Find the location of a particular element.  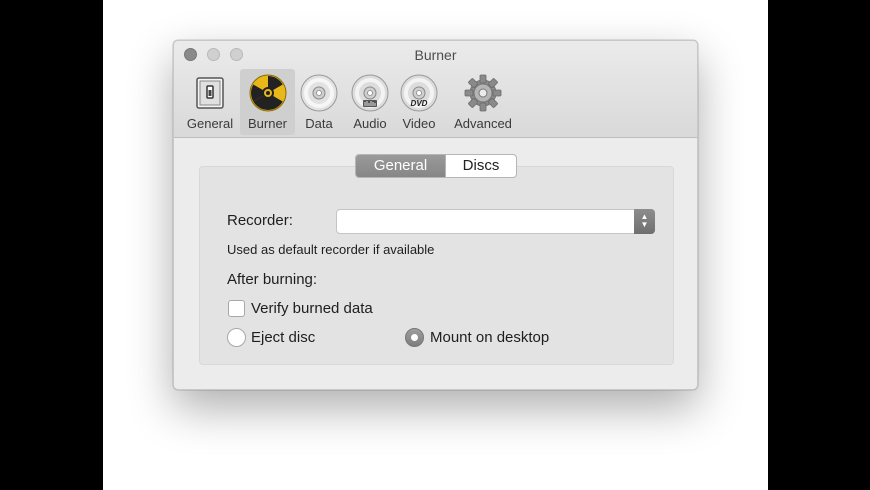

eject-label: Eject disc is located at coordinates (283, 337).